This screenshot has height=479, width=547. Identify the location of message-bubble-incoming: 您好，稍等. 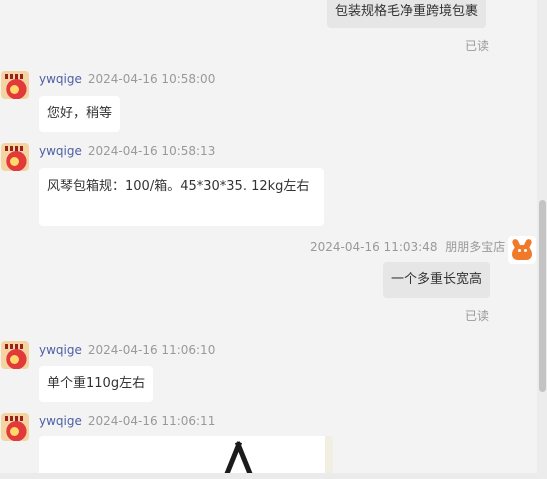
(80, 114).